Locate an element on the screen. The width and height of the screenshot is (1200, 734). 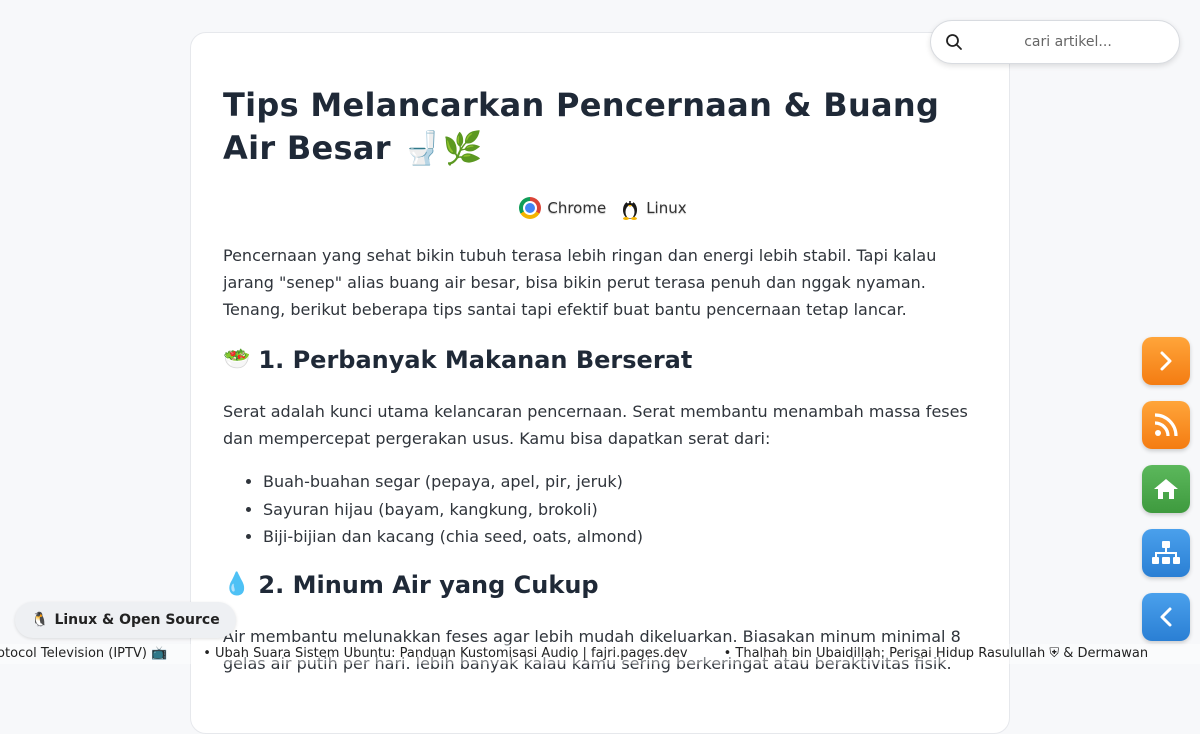
ticker-item: rotocol Television (IPTV) 📺 is located at coordinates (83, 654).